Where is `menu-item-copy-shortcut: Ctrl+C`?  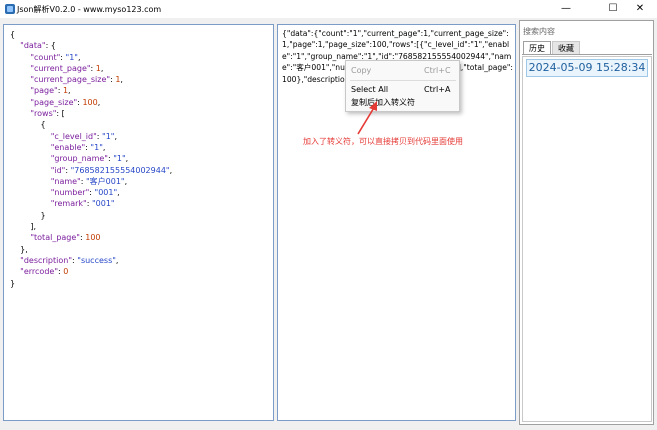
menu-item-copy-shortcut: Ctrl+C is located at coordinates (437, 70).